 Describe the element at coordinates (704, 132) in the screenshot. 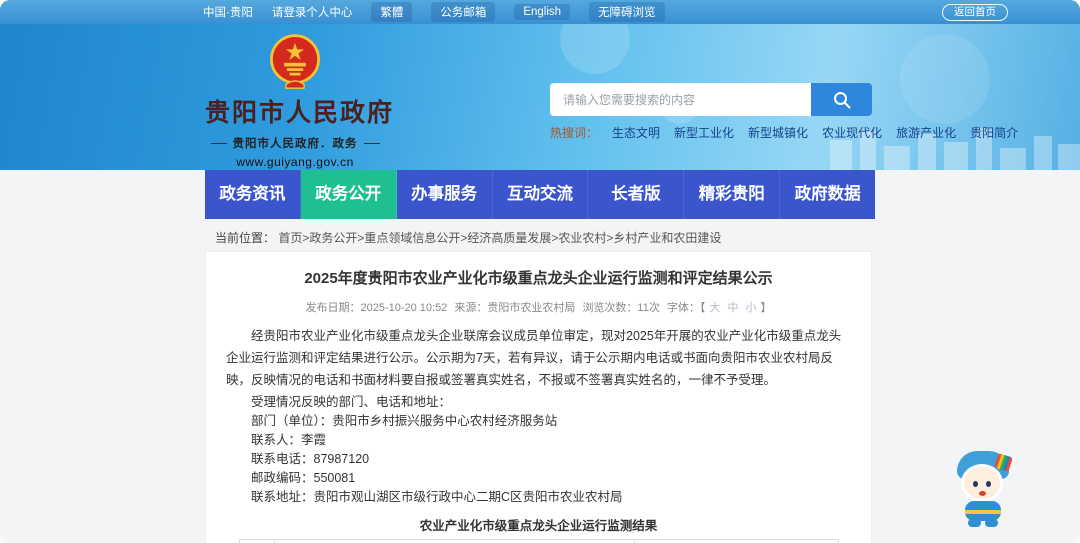

I see `hot-word-industrialization: 新型工业化` at that location.